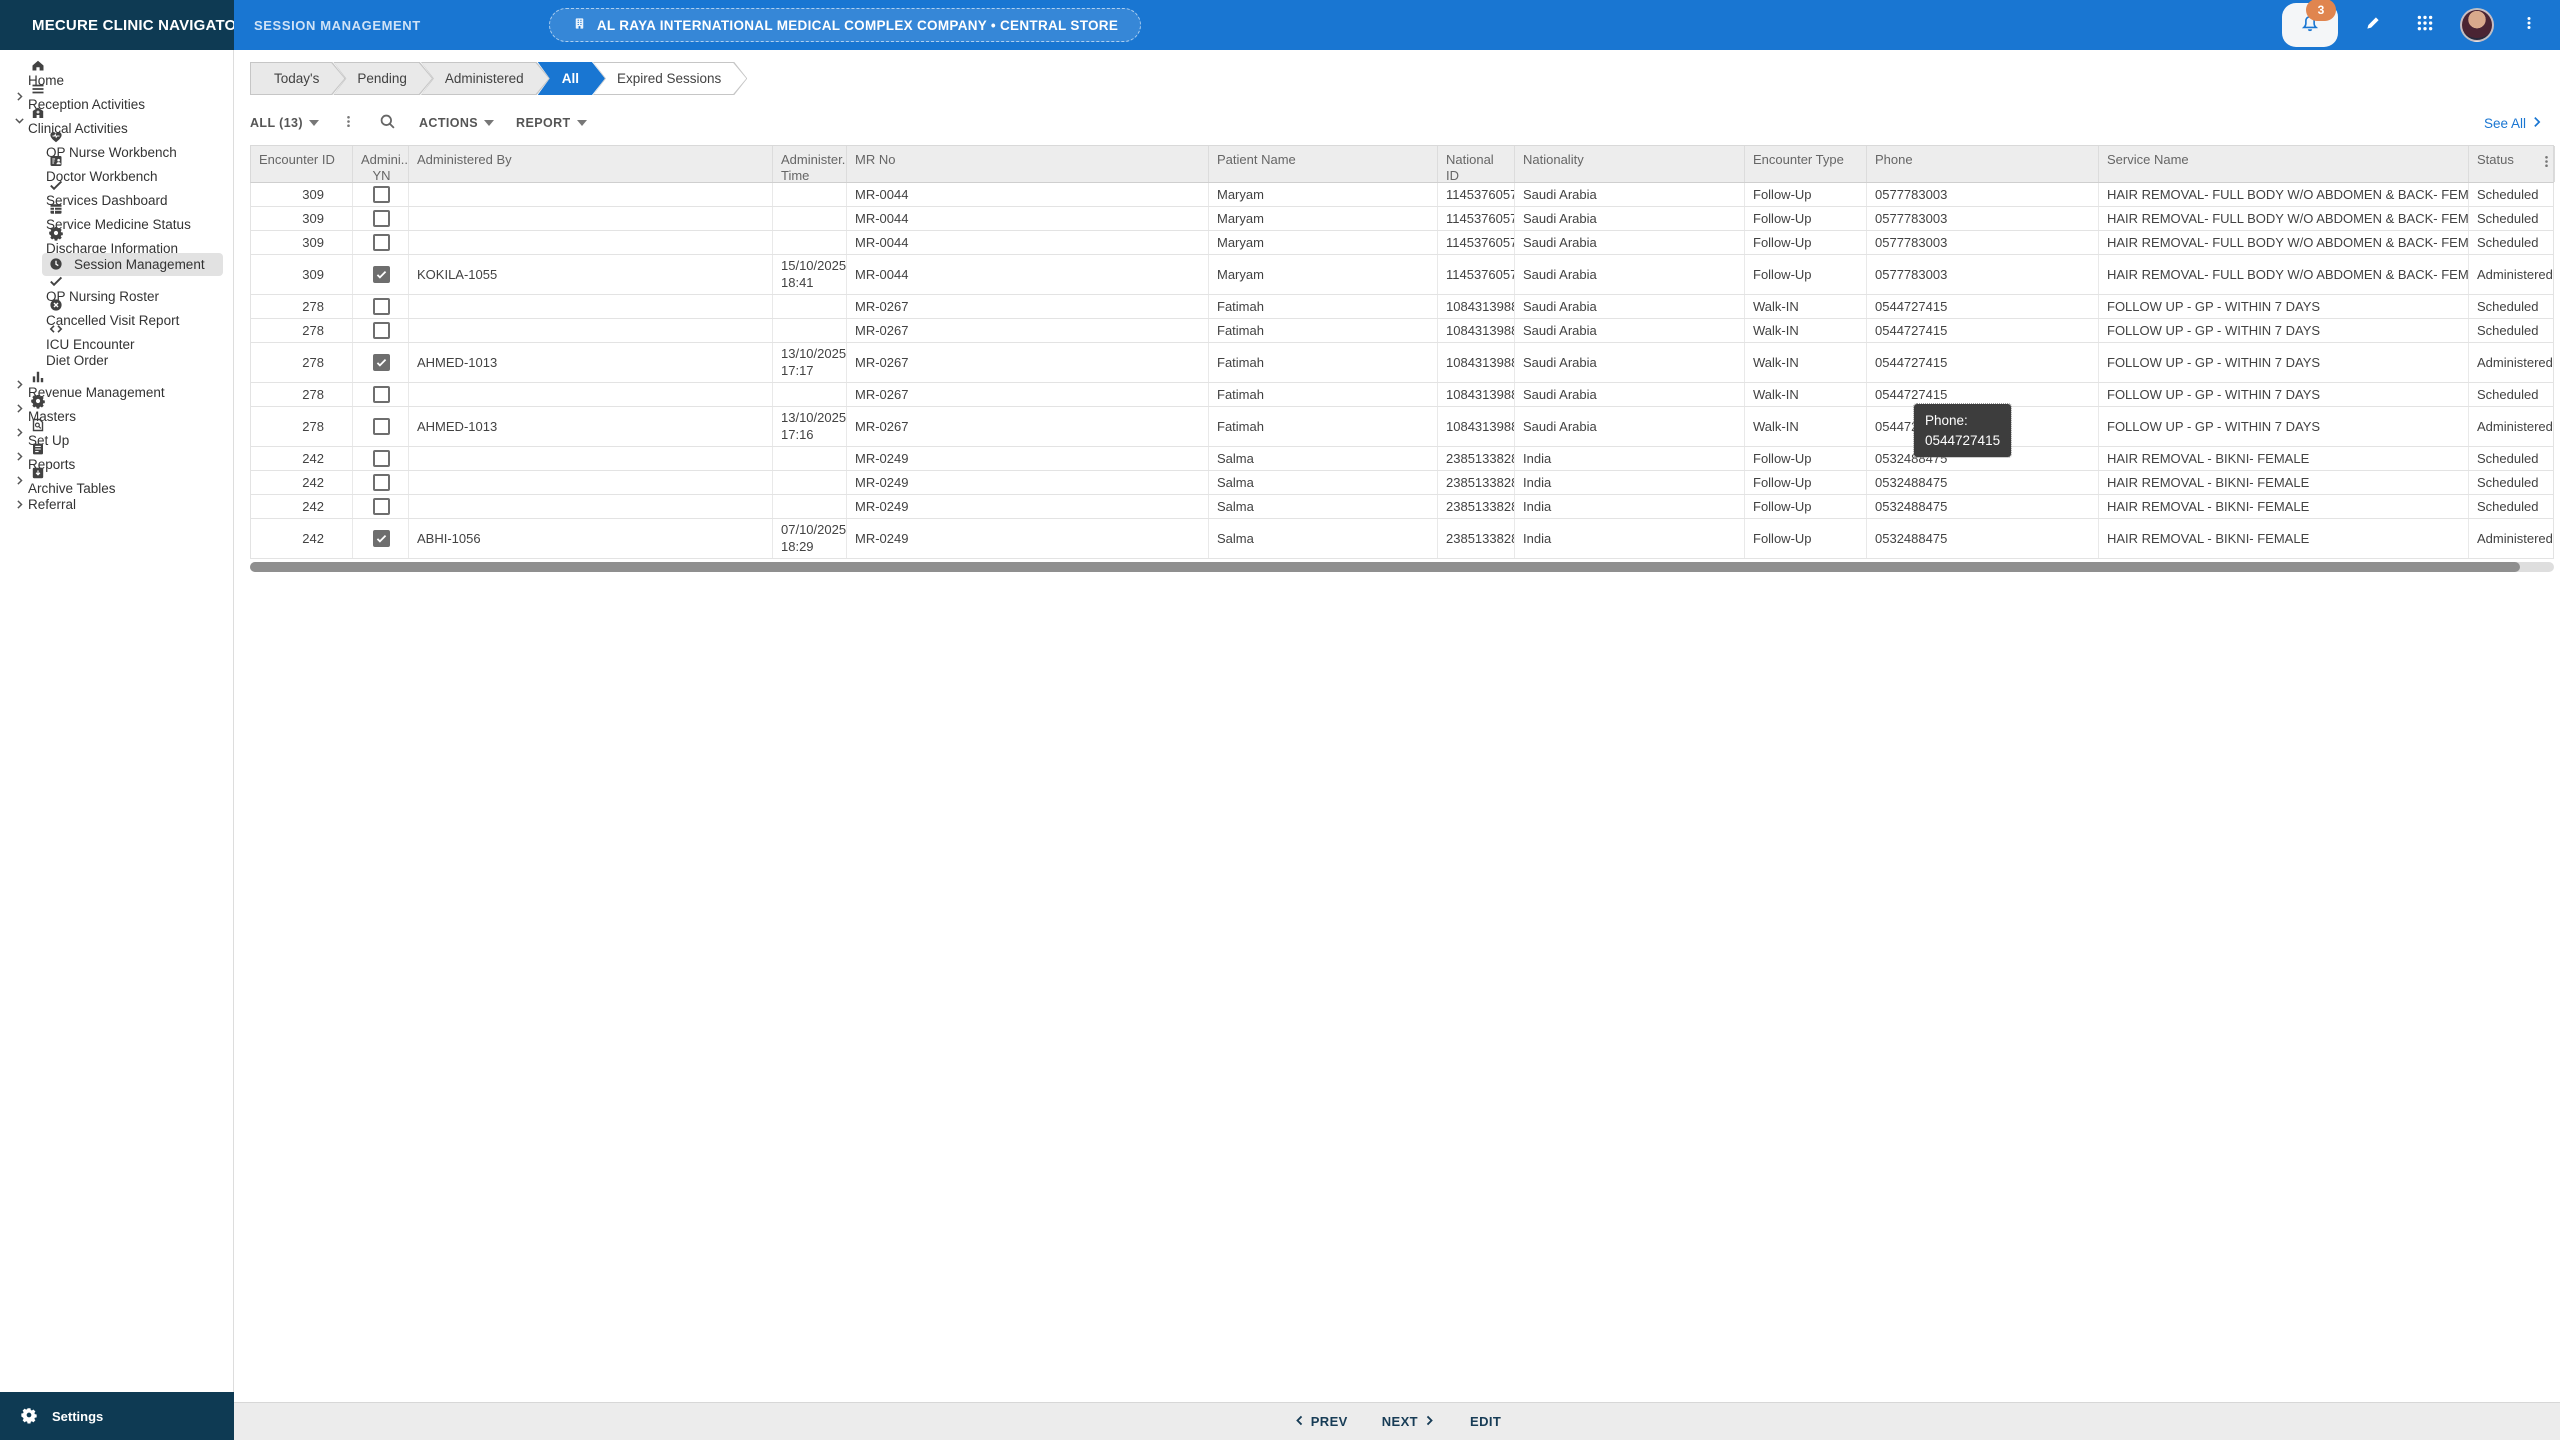 The height and width of the screenshot is (1440, 2560). What do you see at coordinates (387, 123) in the screenshot?
I see `search-button` at bounding box center [387, 123].